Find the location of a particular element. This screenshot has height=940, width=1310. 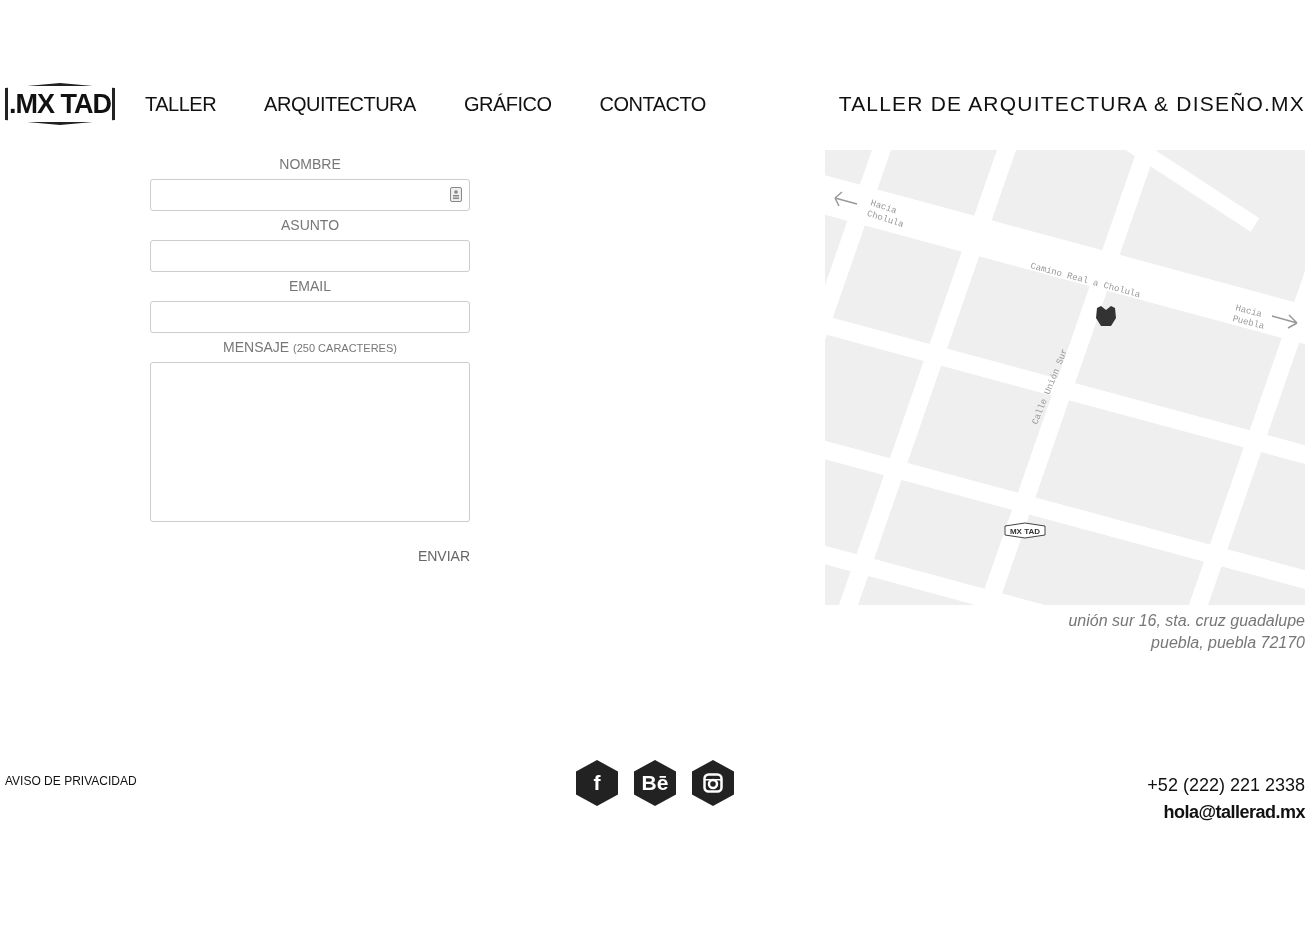

nav-link: CONTACTO is located at coordinates (652, 104).